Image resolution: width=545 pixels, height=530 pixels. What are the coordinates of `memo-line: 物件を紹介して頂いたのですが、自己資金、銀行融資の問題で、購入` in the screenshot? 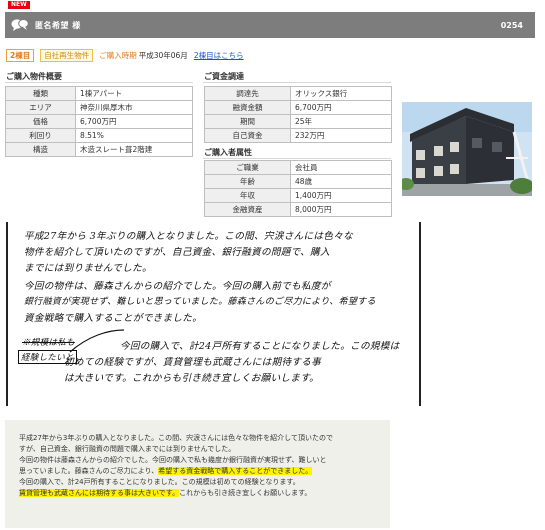 It's located at (177, 252).